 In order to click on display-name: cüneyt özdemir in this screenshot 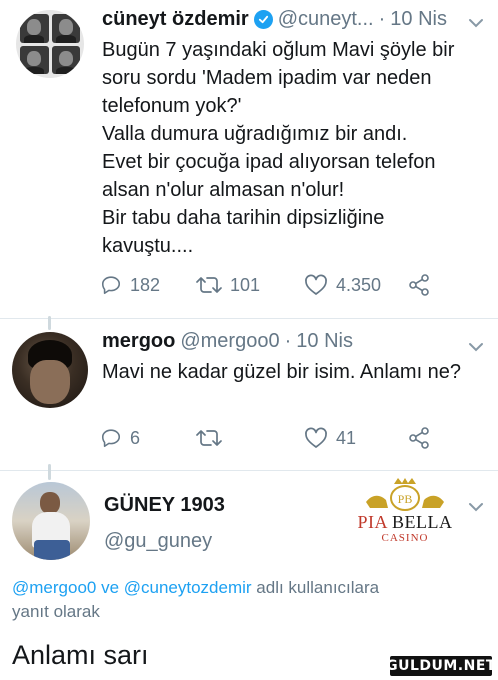, I will do `click(175, 19)`.